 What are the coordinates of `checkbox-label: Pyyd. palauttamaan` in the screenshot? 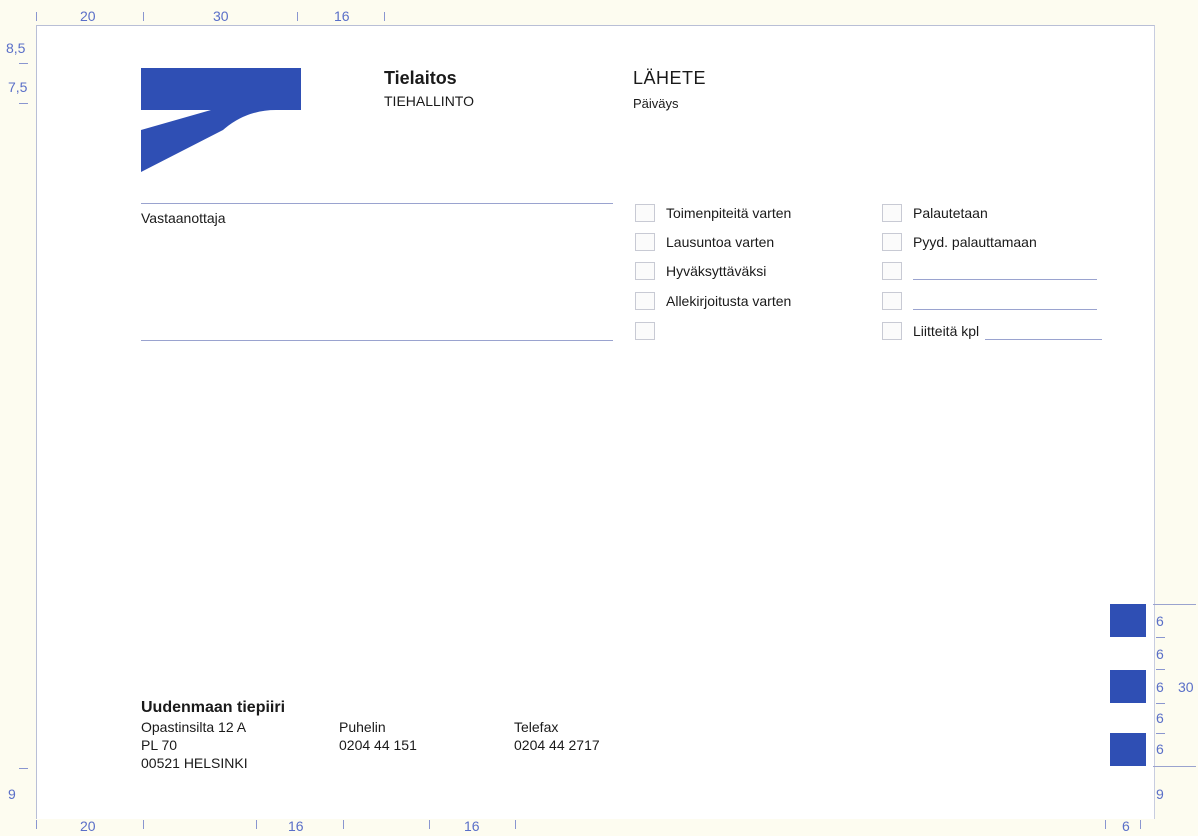 It's located at (975, 242).